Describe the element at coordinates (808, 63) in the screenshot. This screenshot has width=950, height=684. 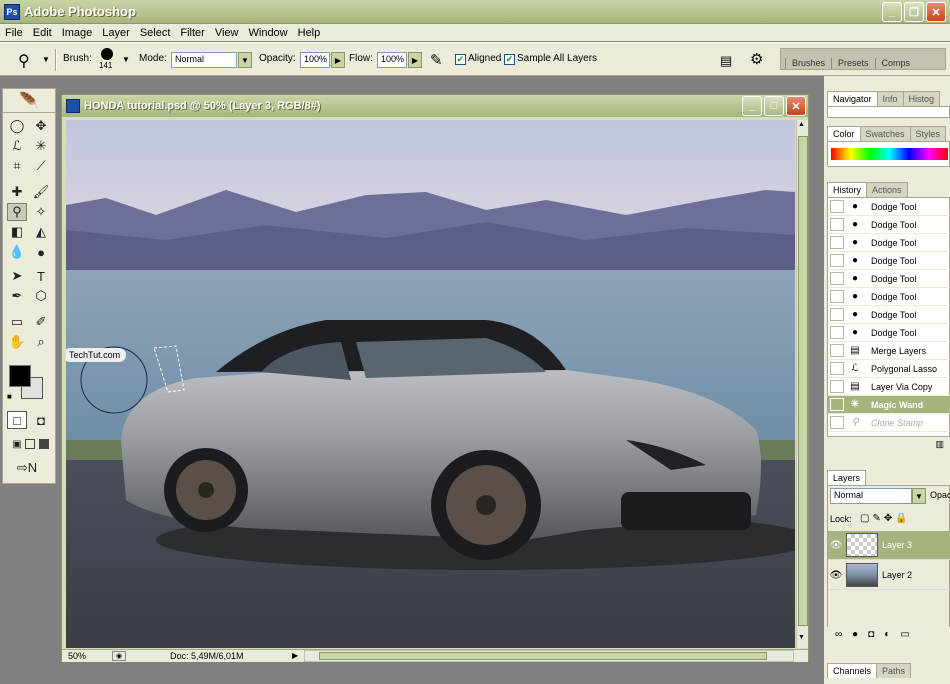
I see `well-tab-brushes: Brushes` at that location.